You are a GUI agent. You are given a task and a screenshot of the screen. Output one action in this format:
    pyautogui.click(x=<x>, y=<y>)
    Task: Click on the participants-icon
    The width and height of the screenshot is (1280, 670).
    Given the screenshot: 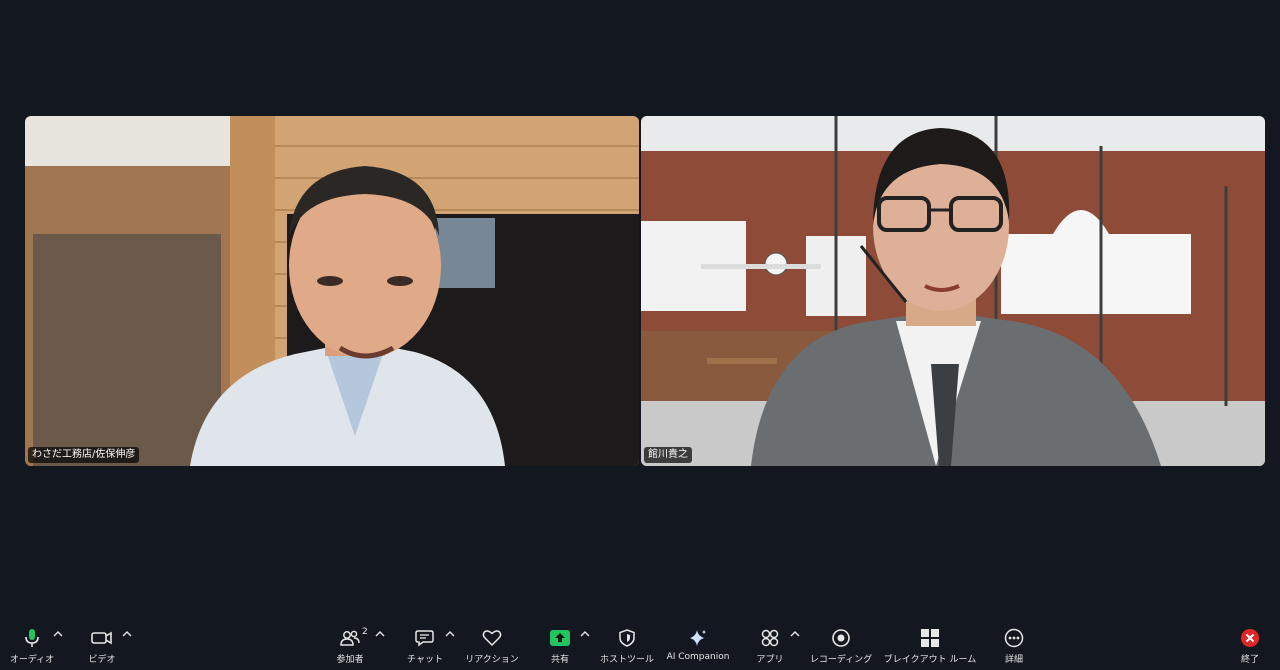 What is the action you would take?
    pyautogui.click(x=350, y=638)
    